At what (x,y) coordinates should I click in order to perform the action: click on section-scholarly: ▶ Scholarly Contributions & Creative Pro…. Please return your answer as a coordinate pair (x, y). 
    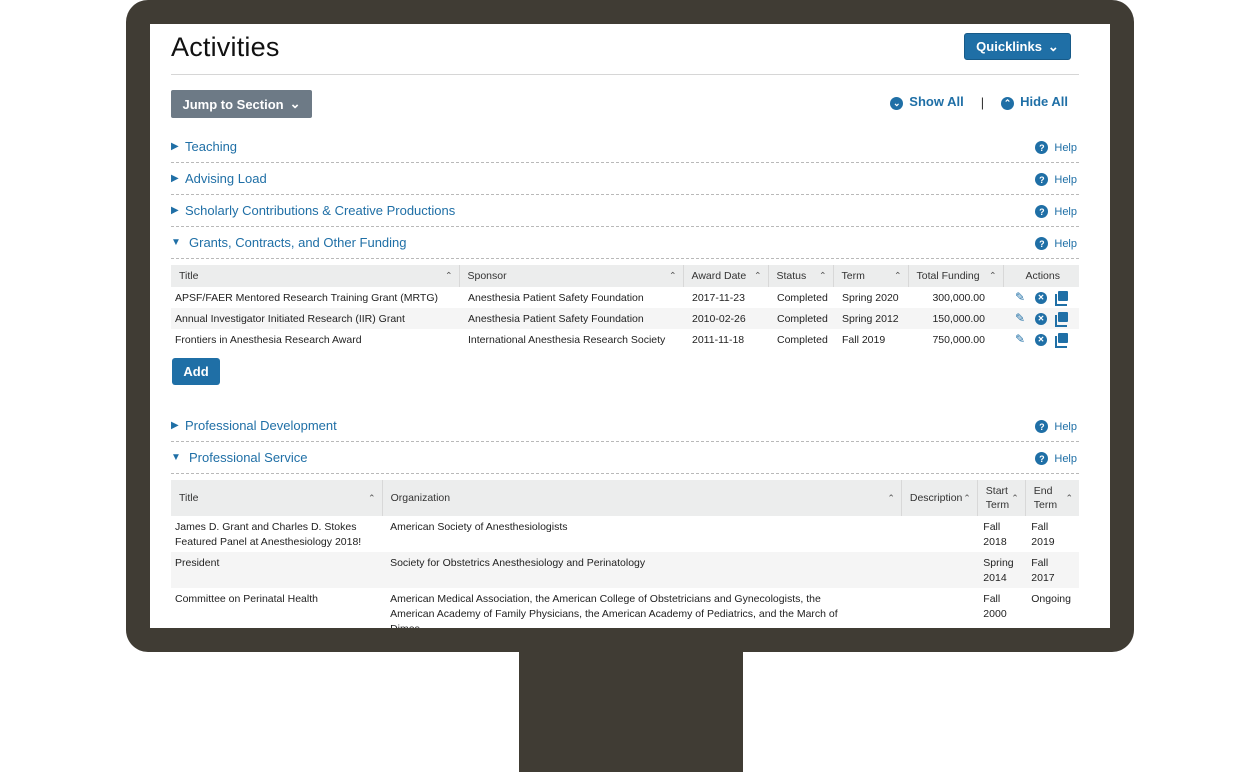
    Looking at the image, I should click on (625, 211).